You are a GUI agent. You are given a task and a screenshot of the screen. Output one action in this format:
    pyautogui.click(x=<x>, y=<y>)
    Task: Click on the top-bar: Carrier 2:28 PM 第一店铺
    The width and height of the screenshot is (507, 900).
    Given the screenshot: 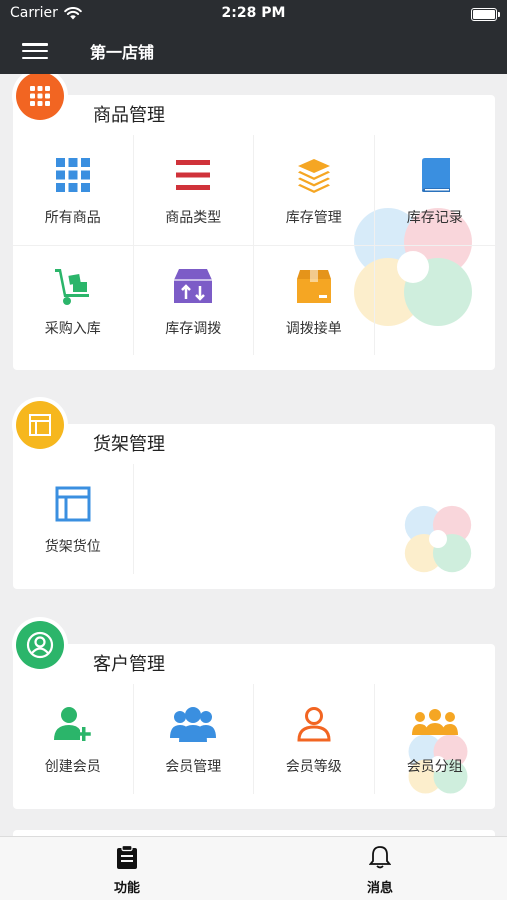 What is the action you would take?
    pyautogui.click(x=253, y=37)
    